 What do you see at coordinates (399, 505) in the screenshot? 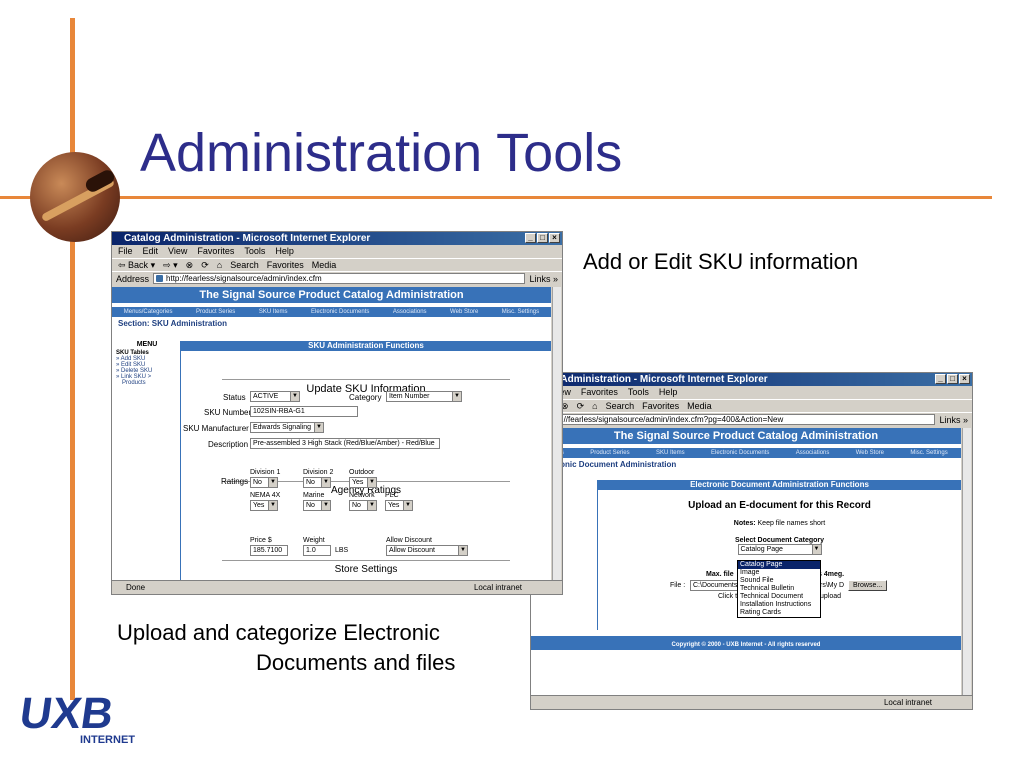
I see `plc-select: Yes ▼` at bounding box center [399, 505].